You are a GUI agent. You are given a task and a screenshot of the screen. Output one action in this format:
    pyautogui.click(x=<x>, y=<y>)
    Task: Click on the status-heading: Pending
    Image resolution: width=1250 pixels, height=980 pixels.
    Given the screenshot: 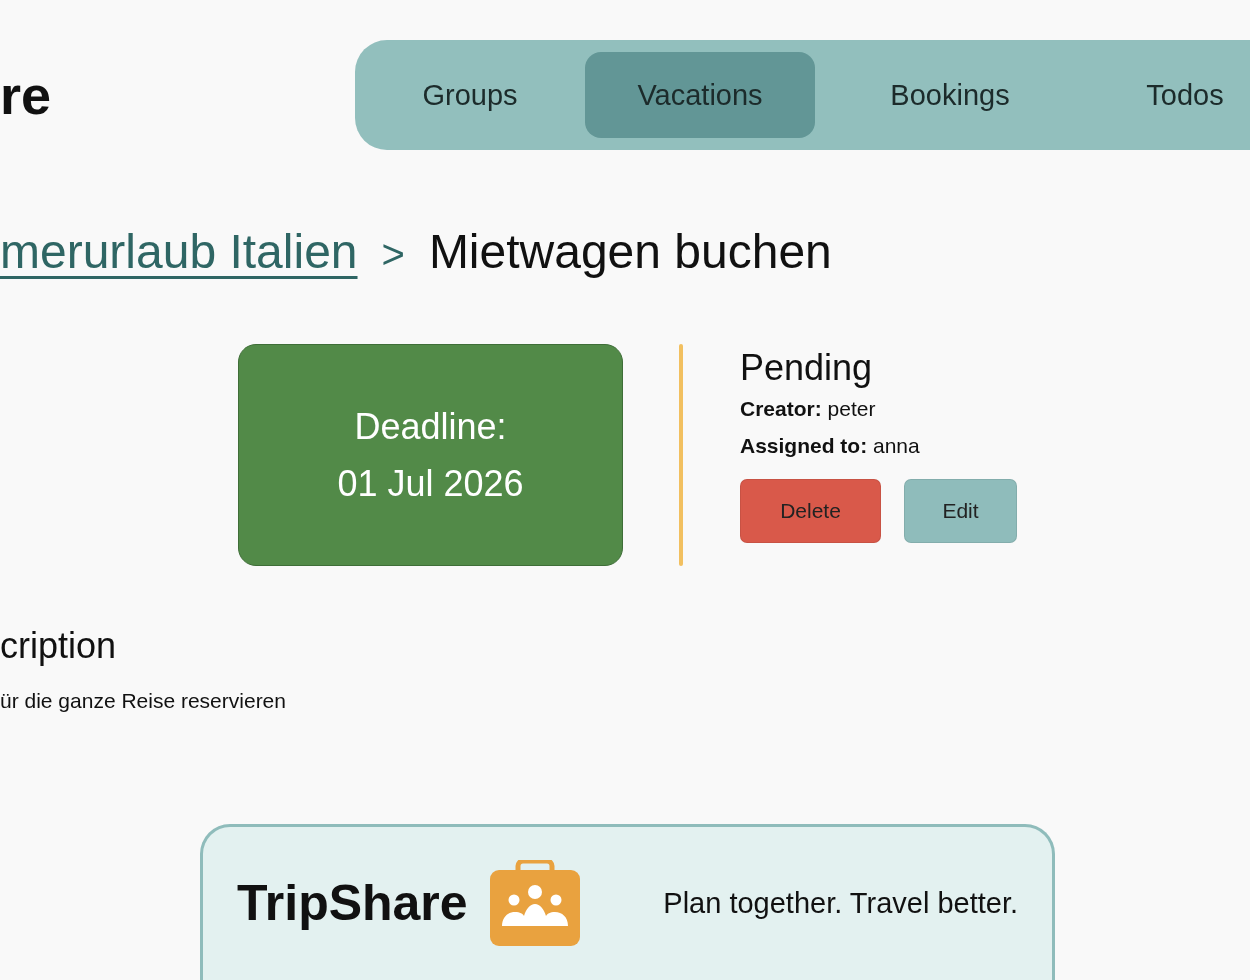 What is the action you would take?
    pyautogui.click(x=807, y=368)
    